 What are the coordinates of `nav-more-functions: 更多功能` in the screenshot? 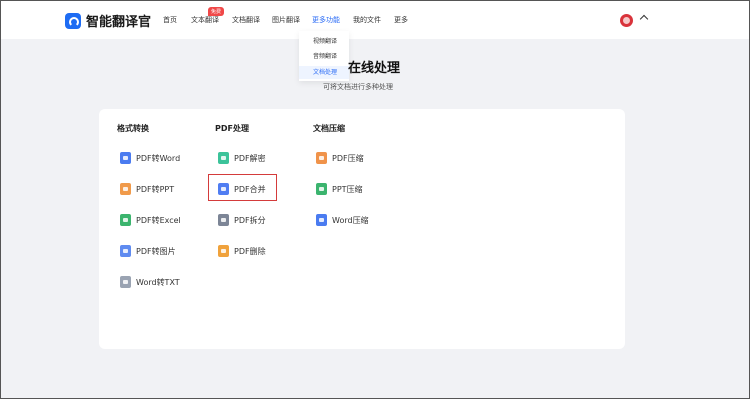 It's located at (326, 20).